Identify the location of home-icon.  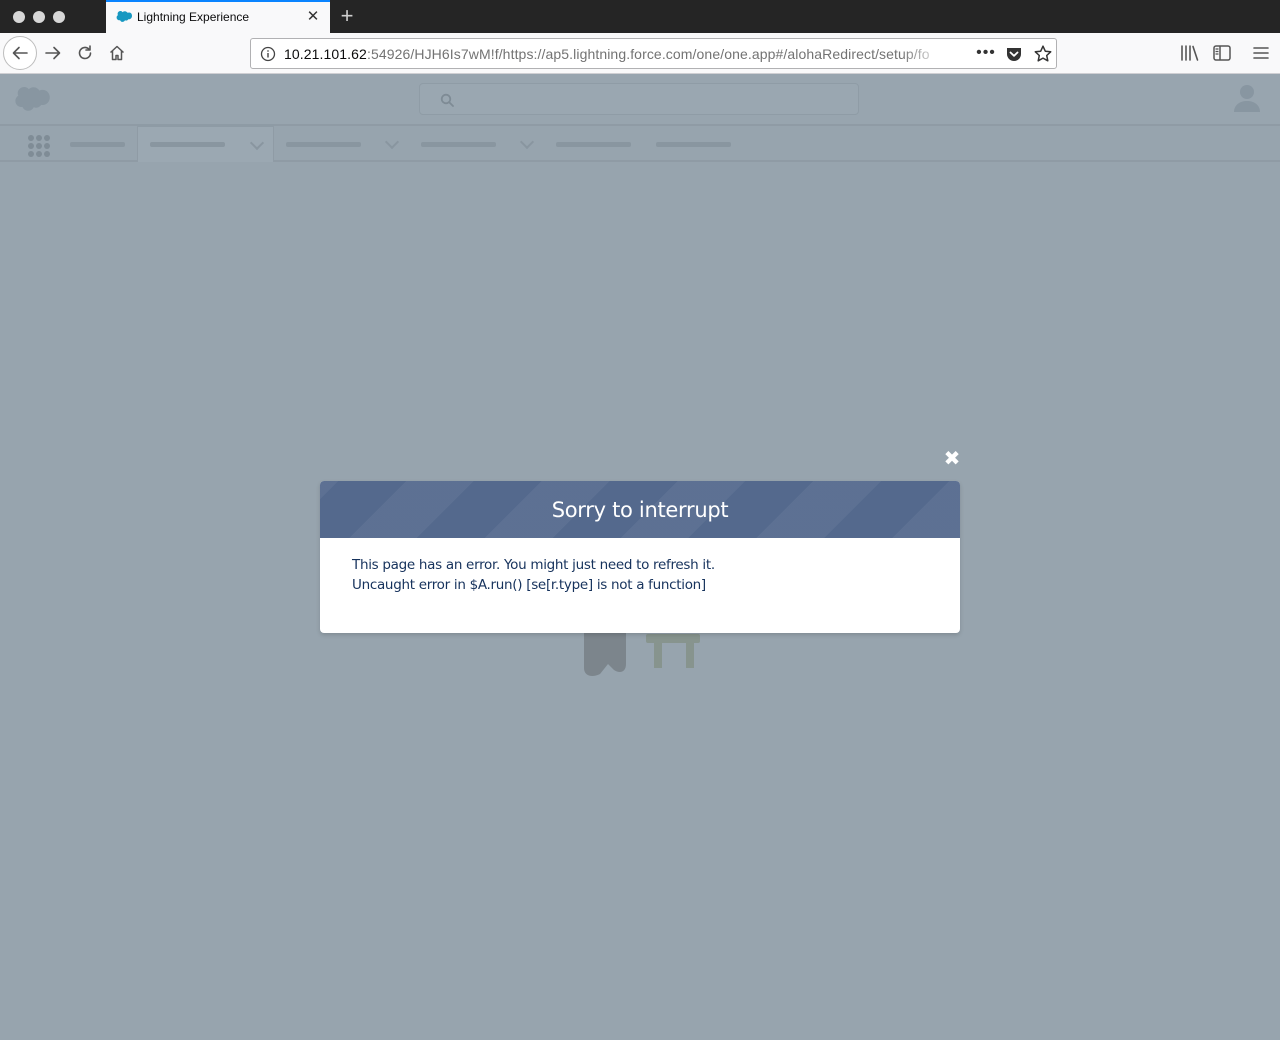
(117, 53).